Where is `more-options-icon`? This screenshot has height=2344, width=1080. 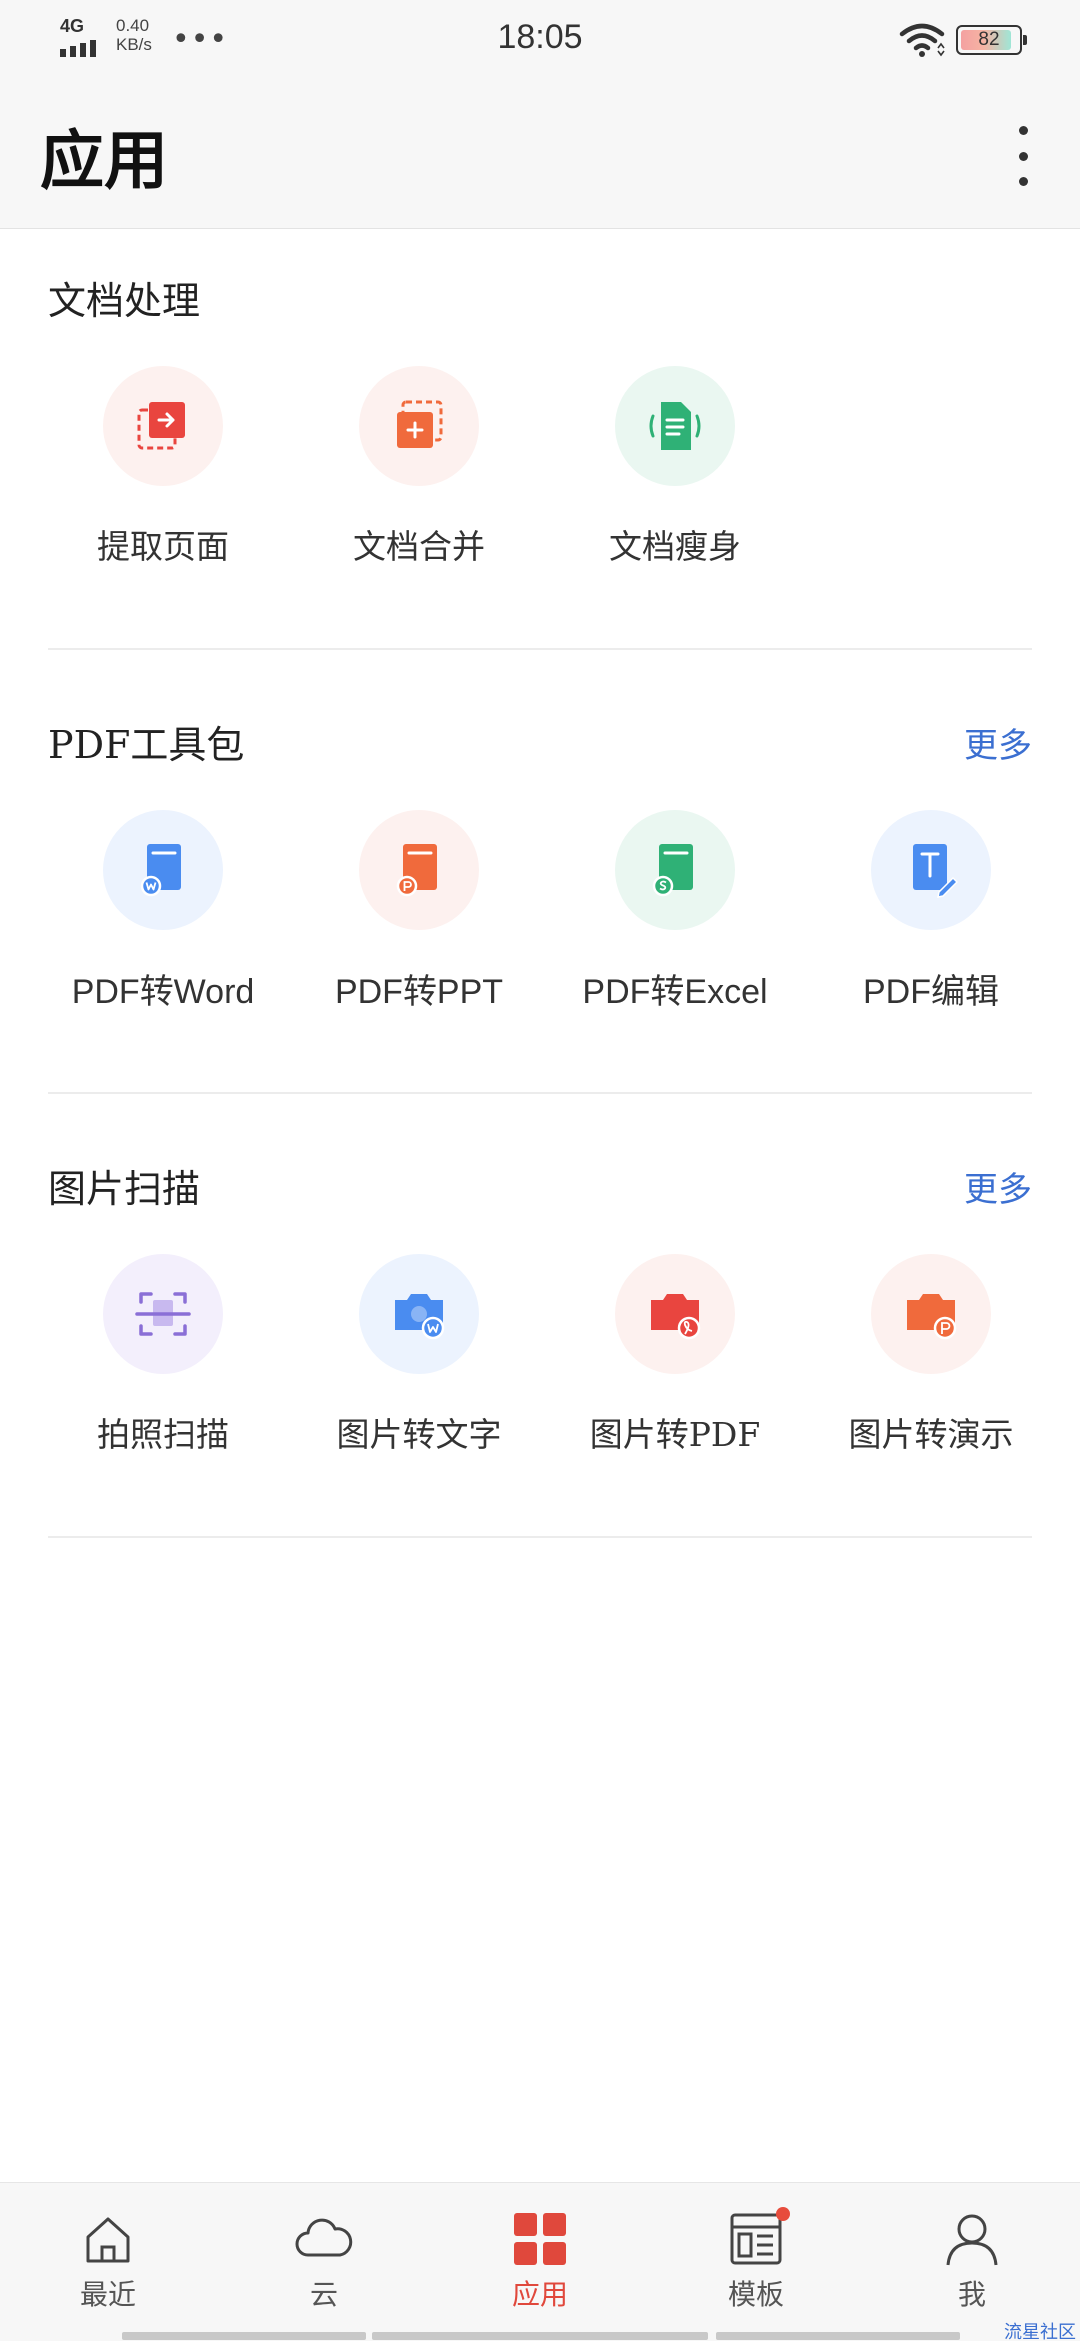
more-options-icon is located at coordinates (1023, 156).